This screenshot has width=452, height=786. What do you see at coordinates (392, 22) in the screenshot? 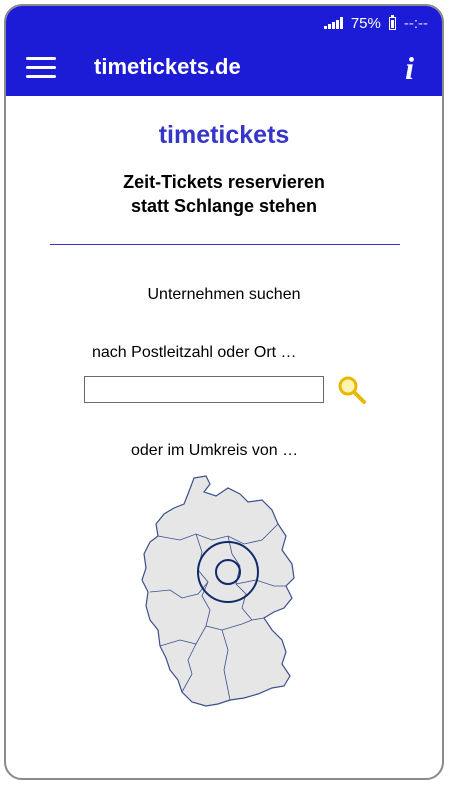
I see `battery-icon` at bounding box center [392, 22].